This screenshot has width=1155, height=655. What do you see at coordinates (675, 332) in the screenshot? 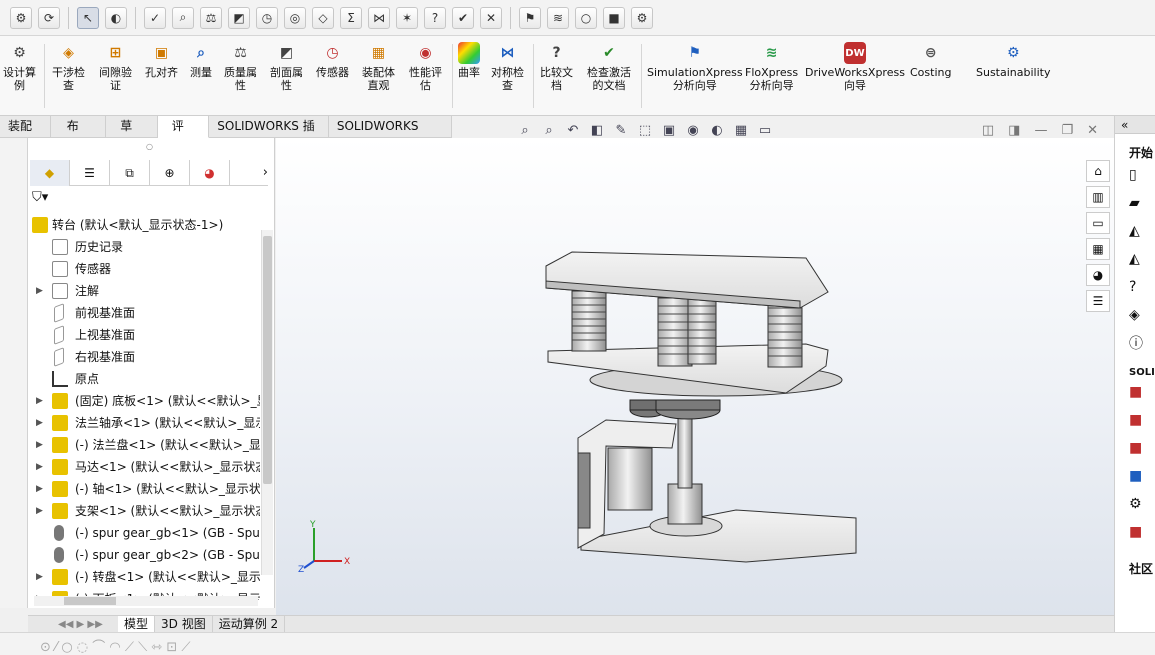
I see `spring-center-left` at bounding box center [675, 332].